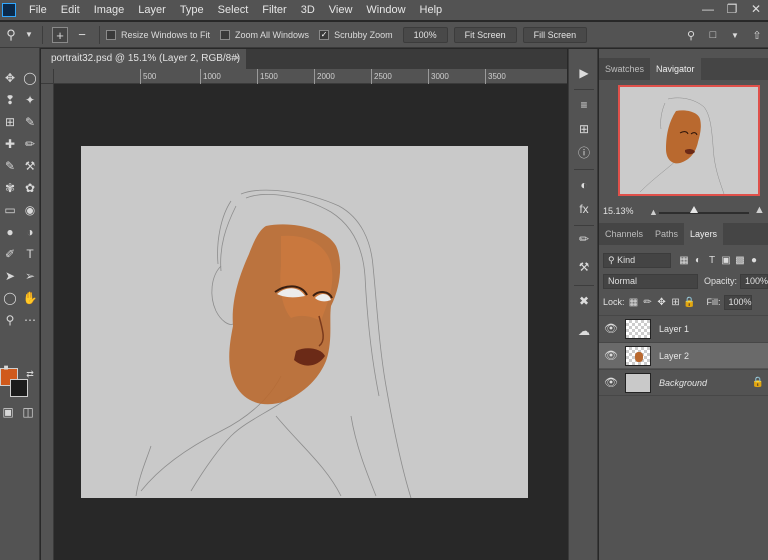 The height and width of the screenshot is (560, 768). Describe the element at coordinates (264, 34) in the screenshot. I see `zoom-all-windows-checkbox: Zoom All Windows` at that location.